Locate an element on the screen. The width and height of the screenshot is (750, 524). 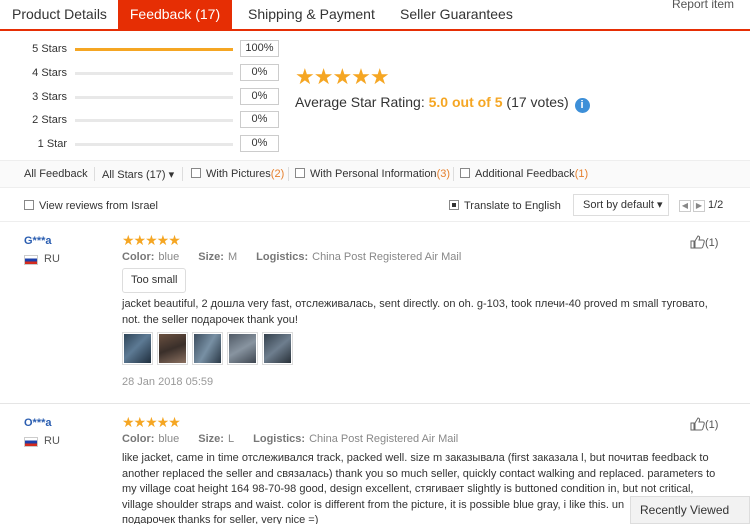
histogram-label: 5 Stars is located at coordinates (49, 49).